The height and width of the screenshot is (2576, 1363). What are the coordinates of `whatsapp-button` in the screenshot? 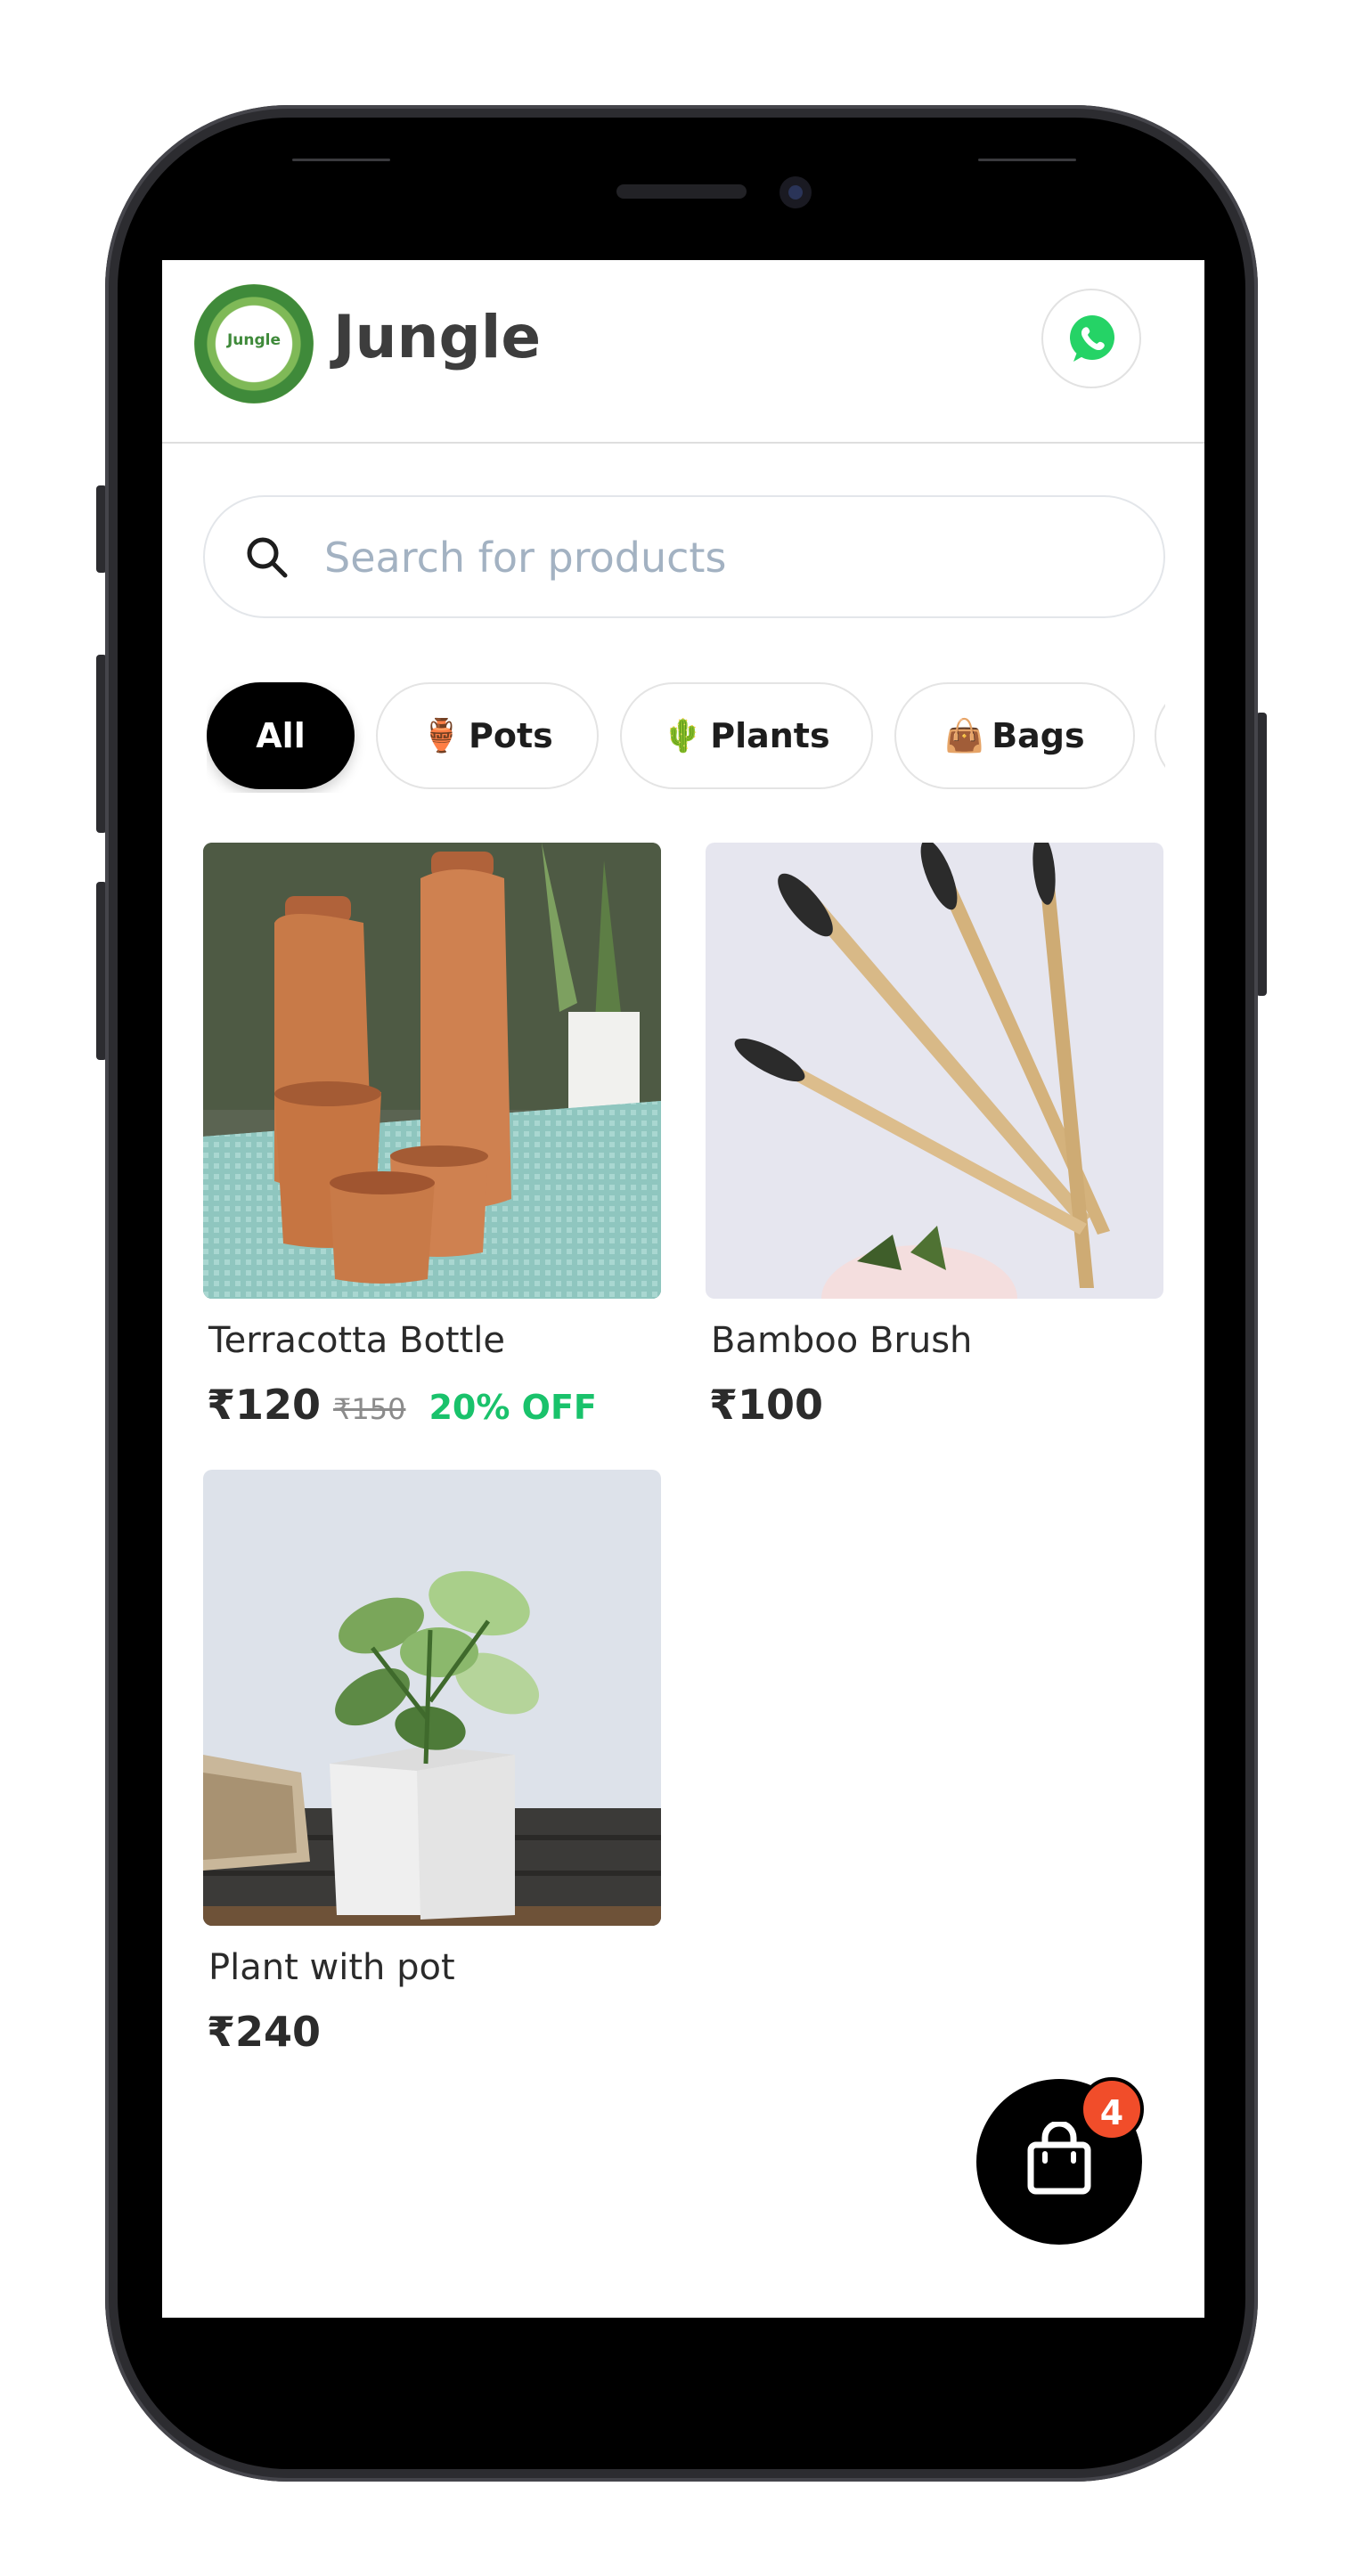 It's located at (1091, 339).